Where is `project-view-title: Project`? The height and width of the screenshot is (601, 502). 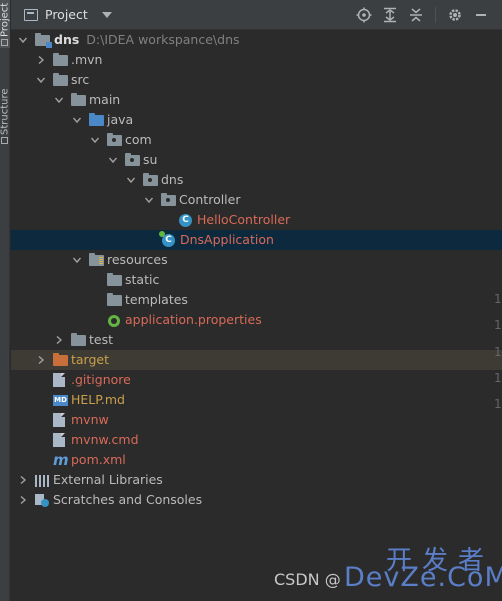
project-view-title: Project is located at coordinates (66, 14).